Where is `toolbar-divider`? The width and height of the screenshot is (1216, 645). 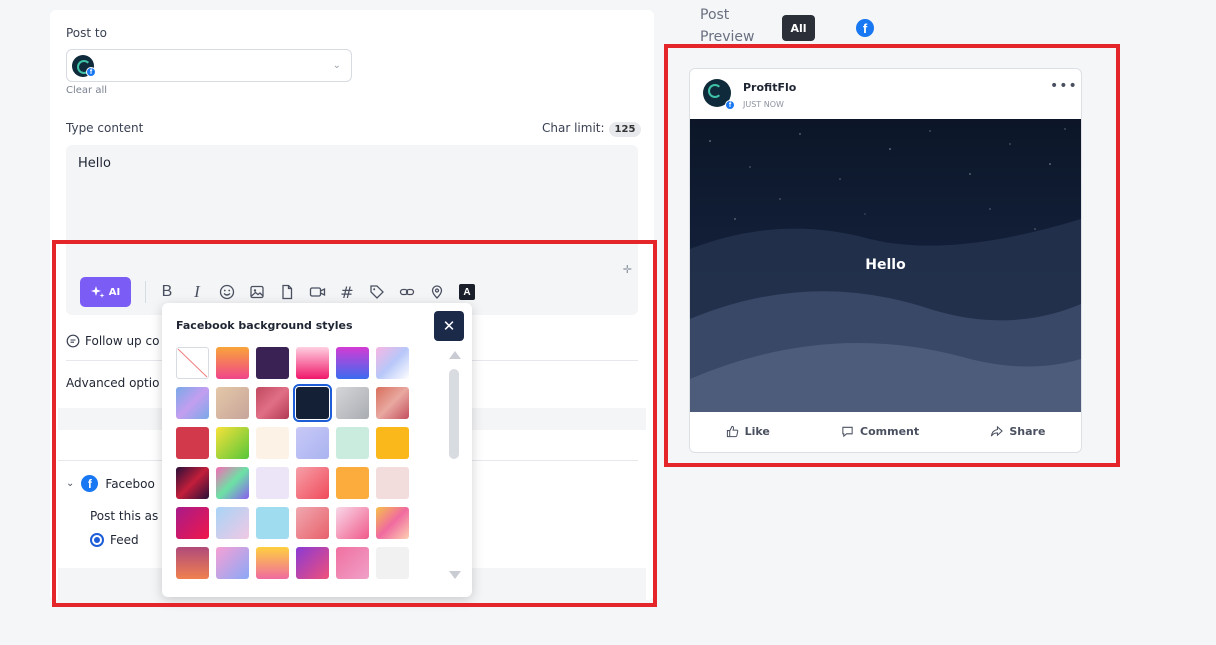
toolbar-divider is located at coordinates (145, 292).